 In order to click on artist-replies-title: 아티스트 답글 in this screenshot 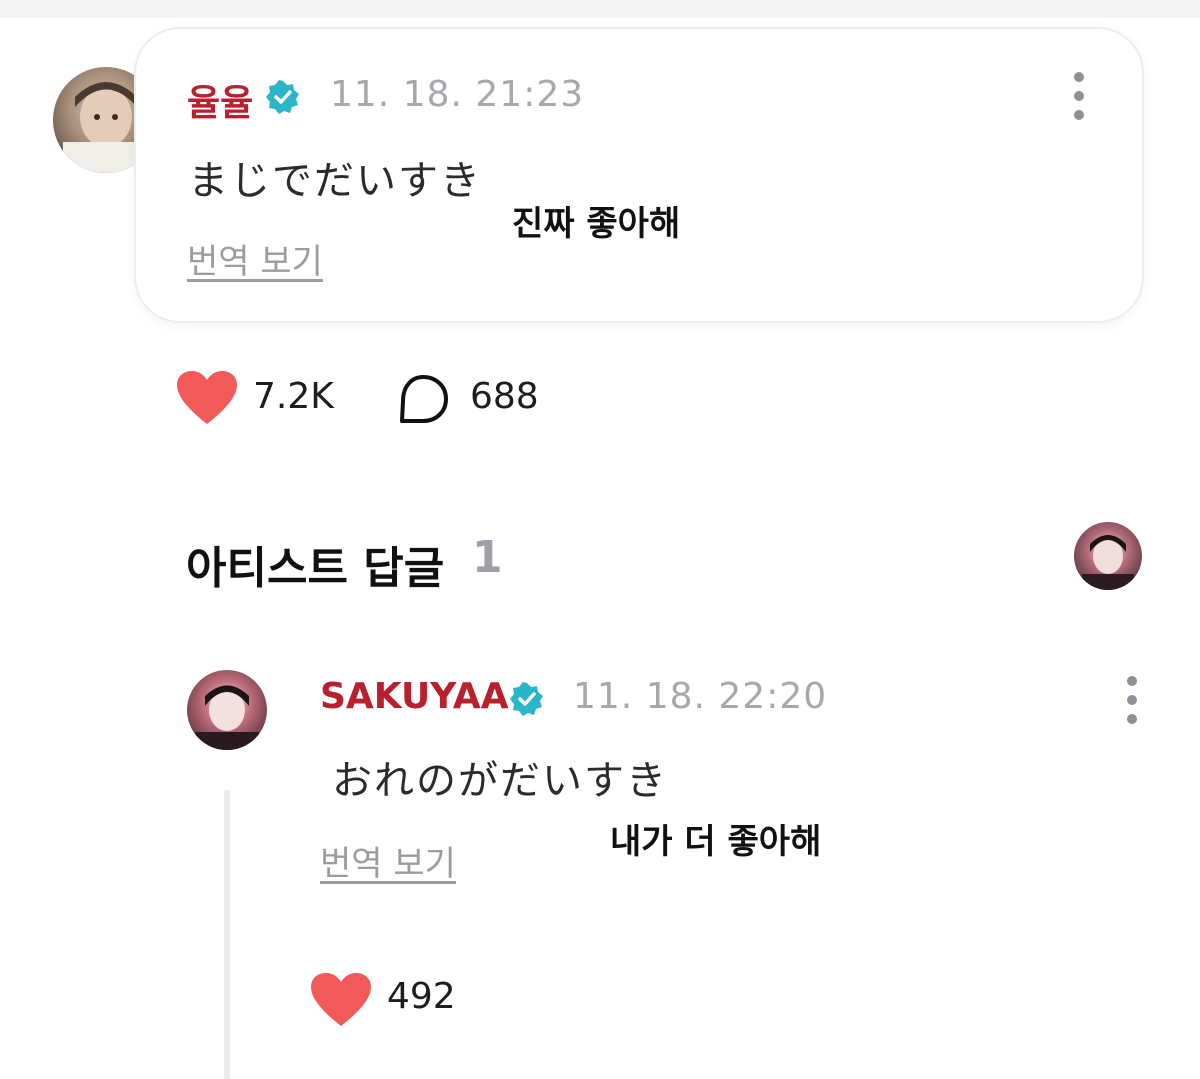, I will do `click(315, 568)`.